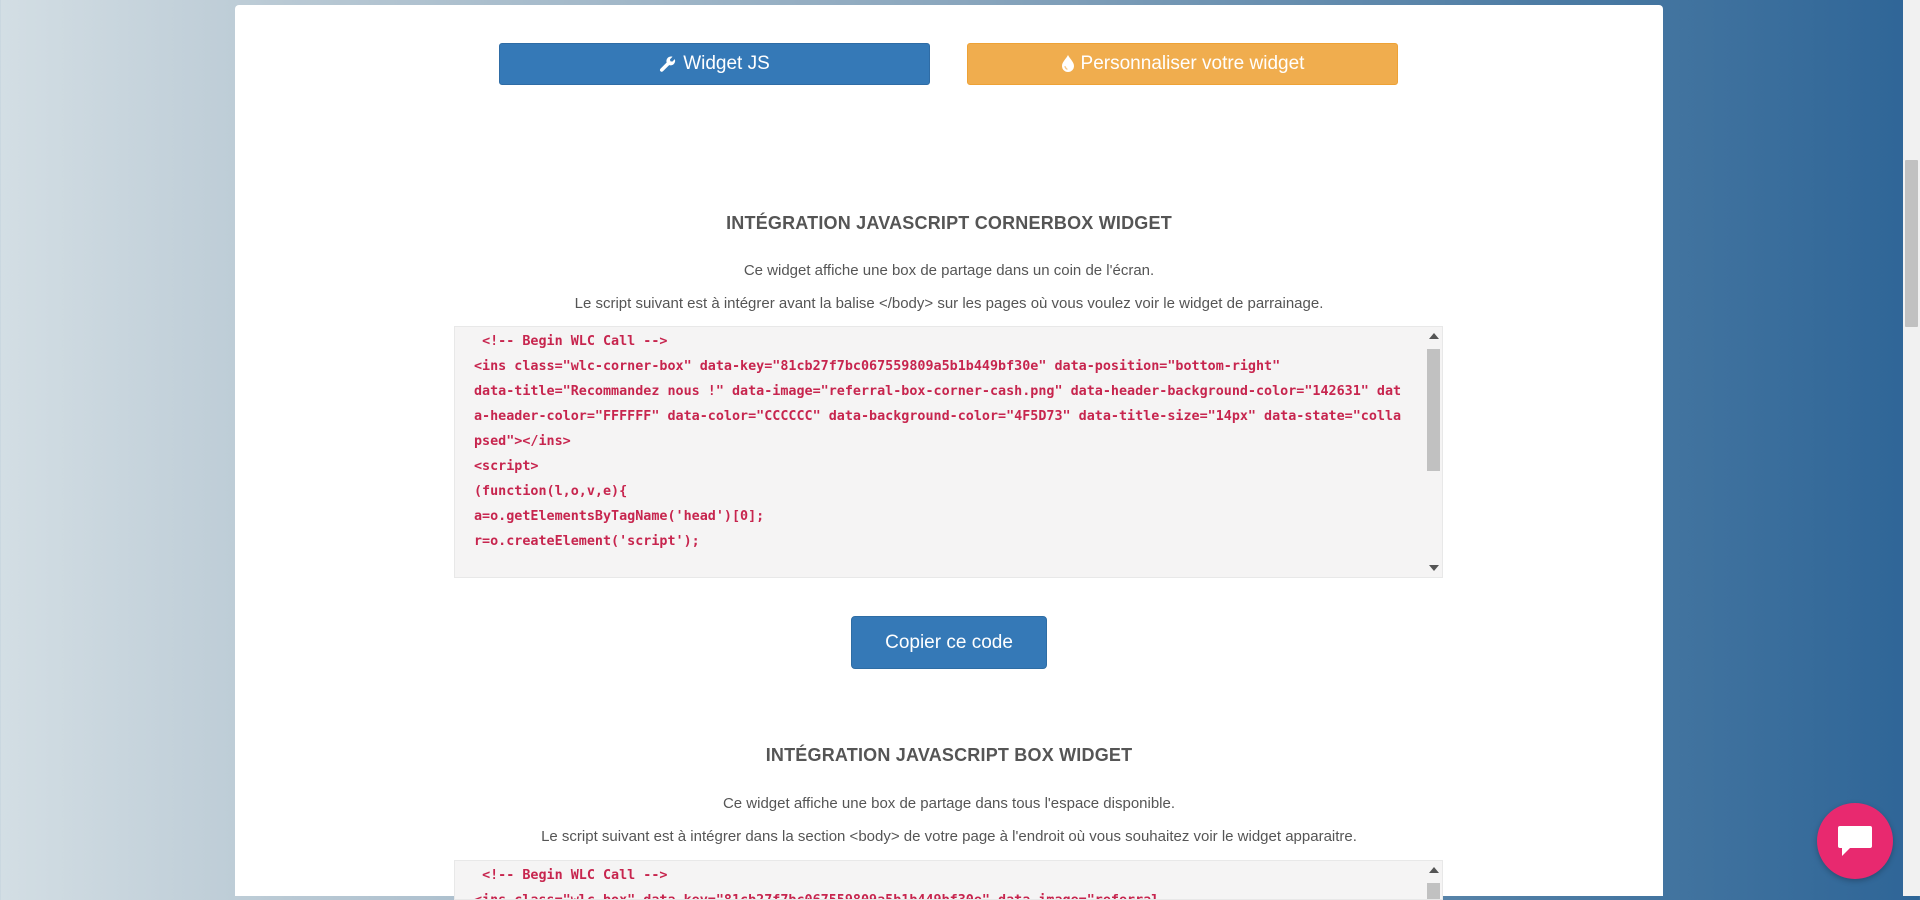  I want to click on page-scrollbar, so click(1911, 448).